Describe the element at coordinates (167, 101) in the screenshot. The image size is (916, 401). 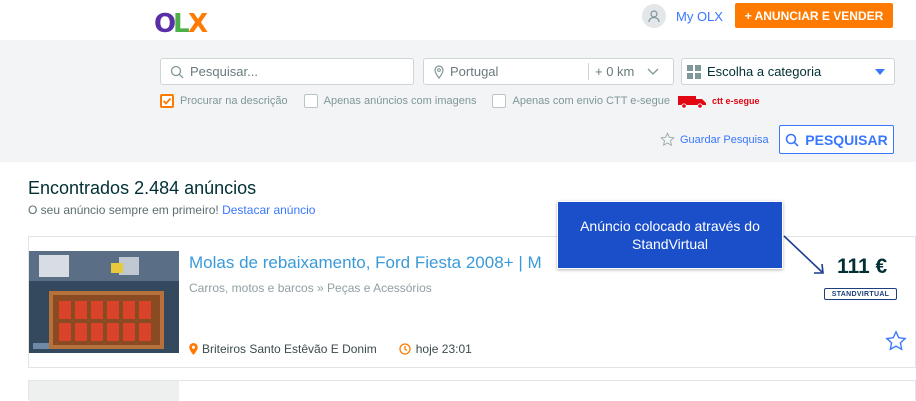
I see `description-checkbox` at that location.